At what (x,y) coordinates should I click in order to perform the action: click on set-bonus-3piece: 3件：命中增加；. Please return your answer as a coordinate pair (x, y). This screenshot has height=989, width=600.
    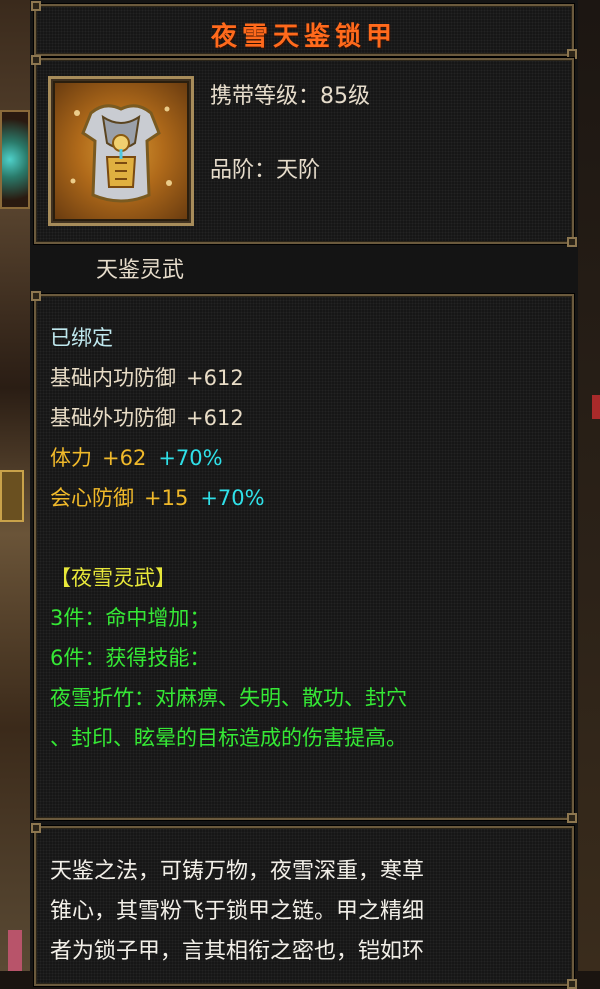
    Looking at the image, I should click on (130, 618).